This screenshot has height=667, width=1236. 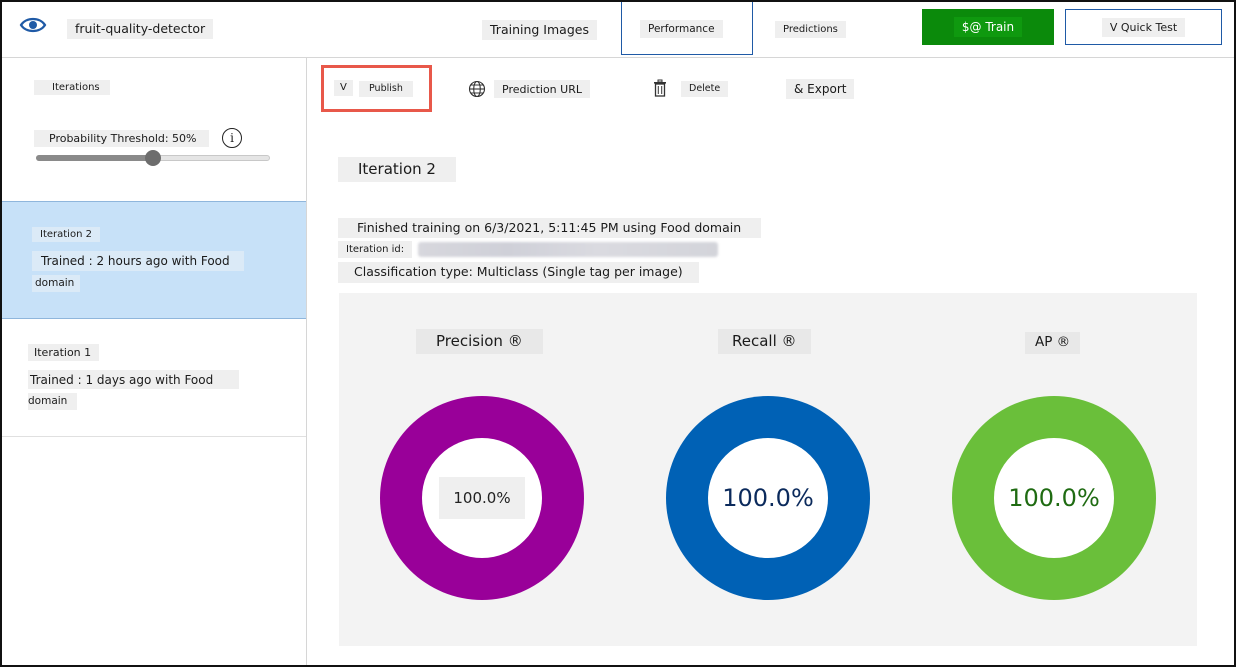 What do you see at coordinates (1053, 343) in the screenshot?
I see `ap-label: AP ®` at bounding box center [1053, 343].